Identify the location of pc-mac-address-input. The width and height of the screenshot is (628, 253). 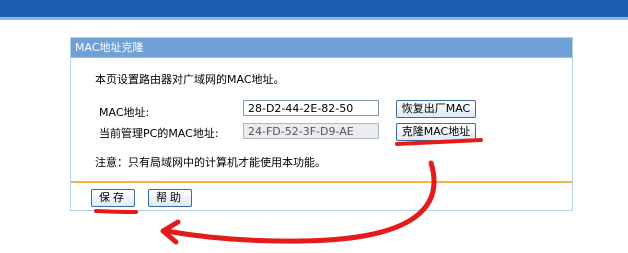
(311, 131).